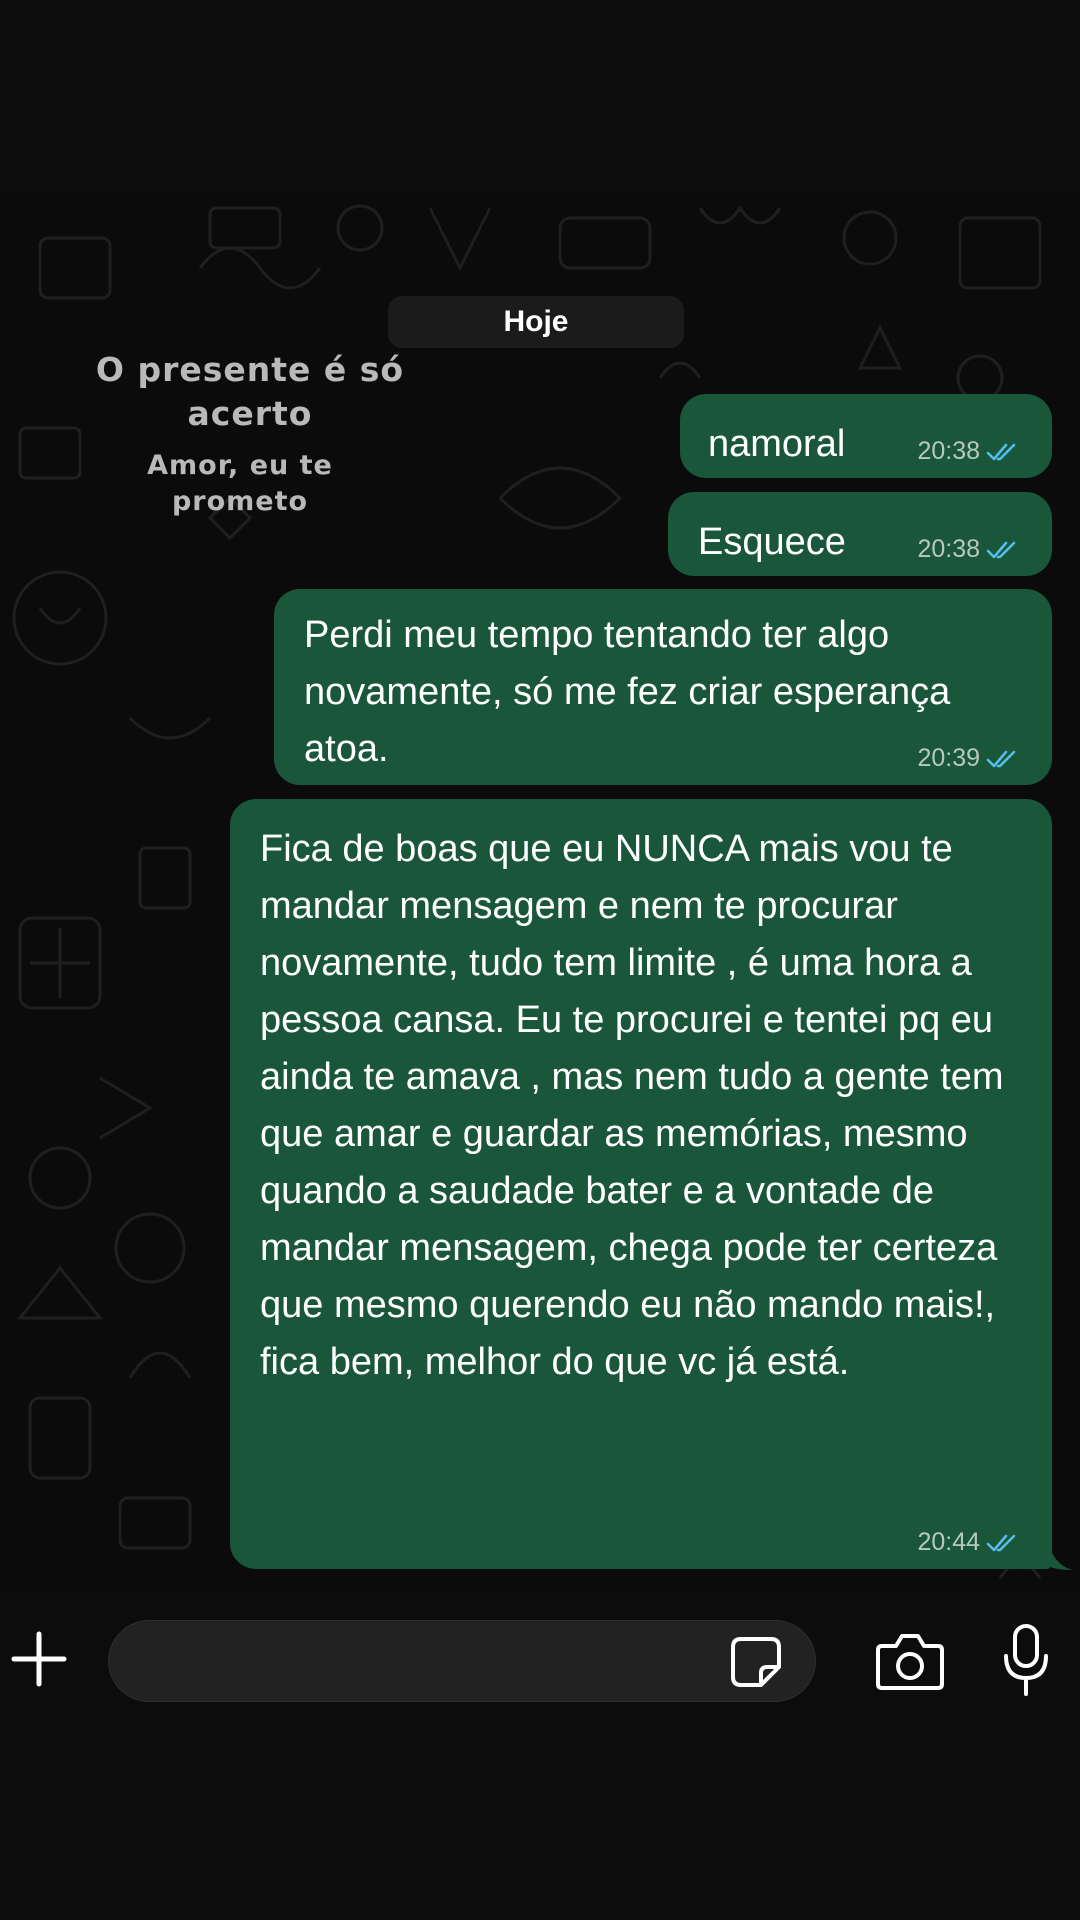 The image size is (1080, 1920). Describe the element at coordinates (250, 391) in the screenshot. I see `sticker-text-line1: O presente é só acerto` at that location.